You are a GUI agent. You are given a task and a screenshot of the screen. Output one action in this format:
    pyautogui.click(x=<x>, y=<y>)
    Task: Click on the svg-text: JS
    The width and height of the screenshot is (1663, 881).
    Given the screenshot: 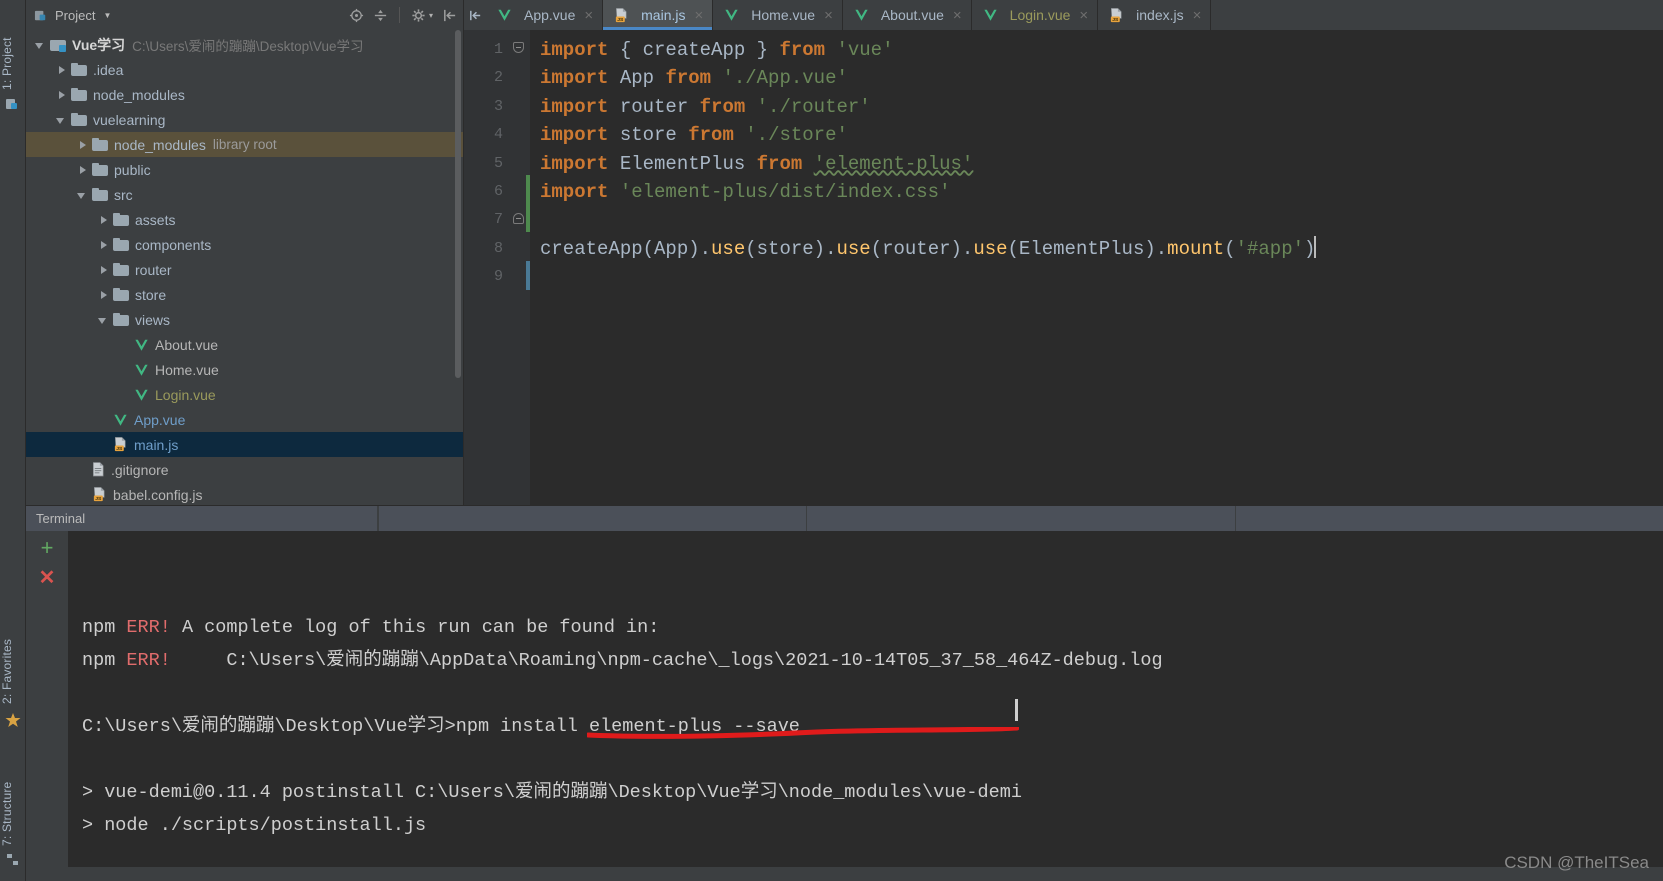 What is the action you would take?
    pyautogui.click(x=1115, y=19)
    